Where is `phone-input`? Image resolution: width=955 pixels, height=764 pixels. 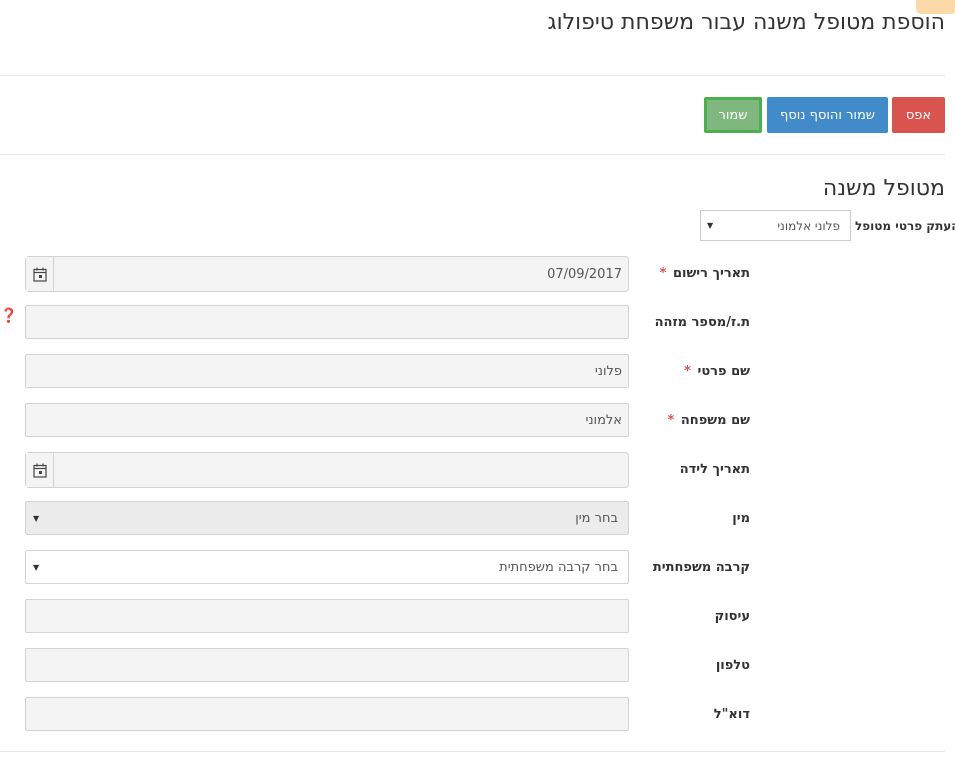
phone-input is located at coordinates (327, 665).